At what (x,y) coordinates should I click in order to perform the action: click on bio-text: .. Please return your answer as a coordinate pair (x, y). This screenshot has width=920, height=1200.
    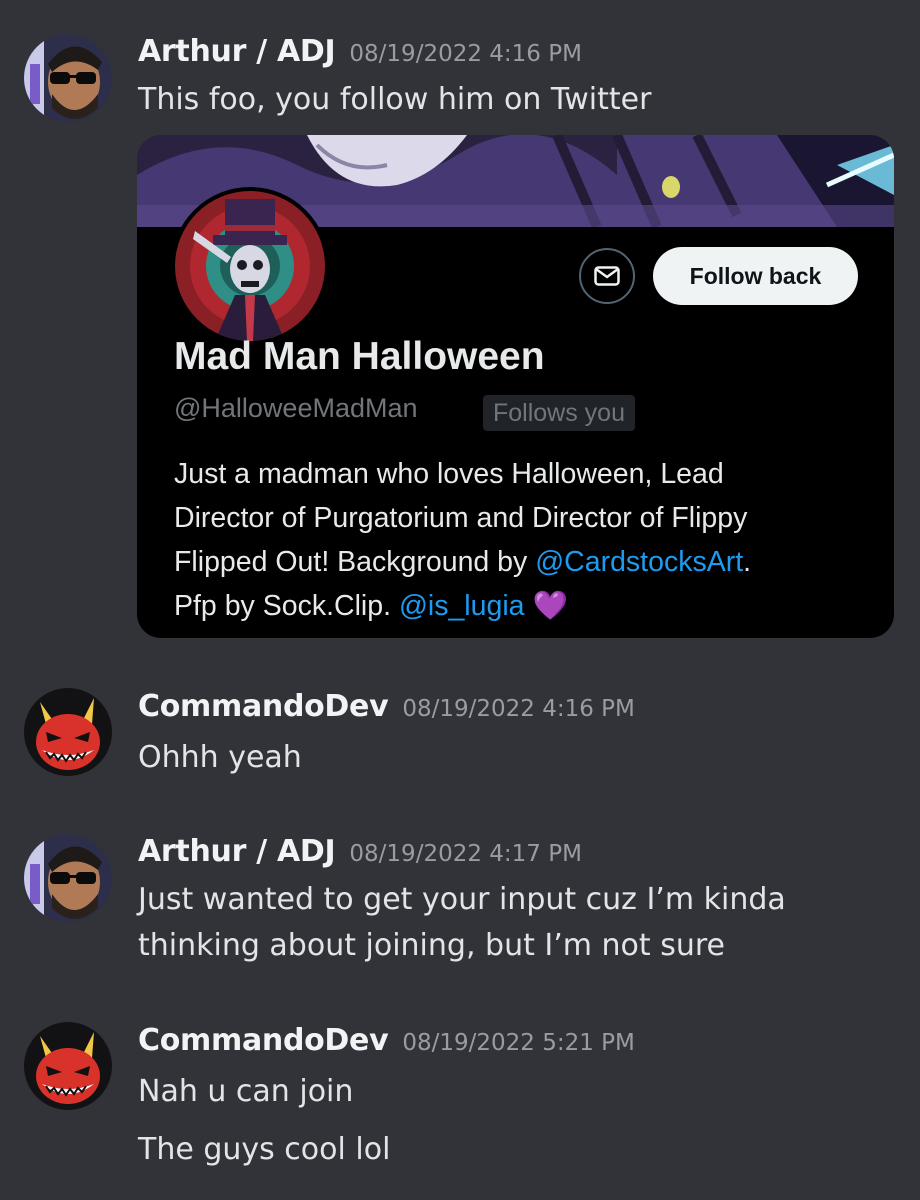
    Looking at the image, I should click on (747, 562).